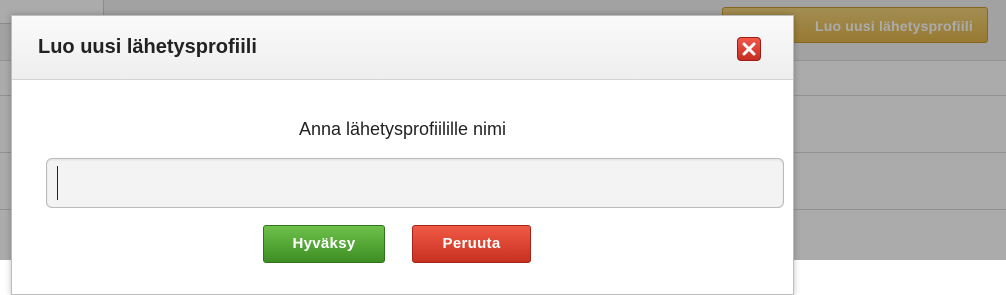  I want to click on profile-name-label: Anna lähetysprofiilille nimi, so click(402, 129).